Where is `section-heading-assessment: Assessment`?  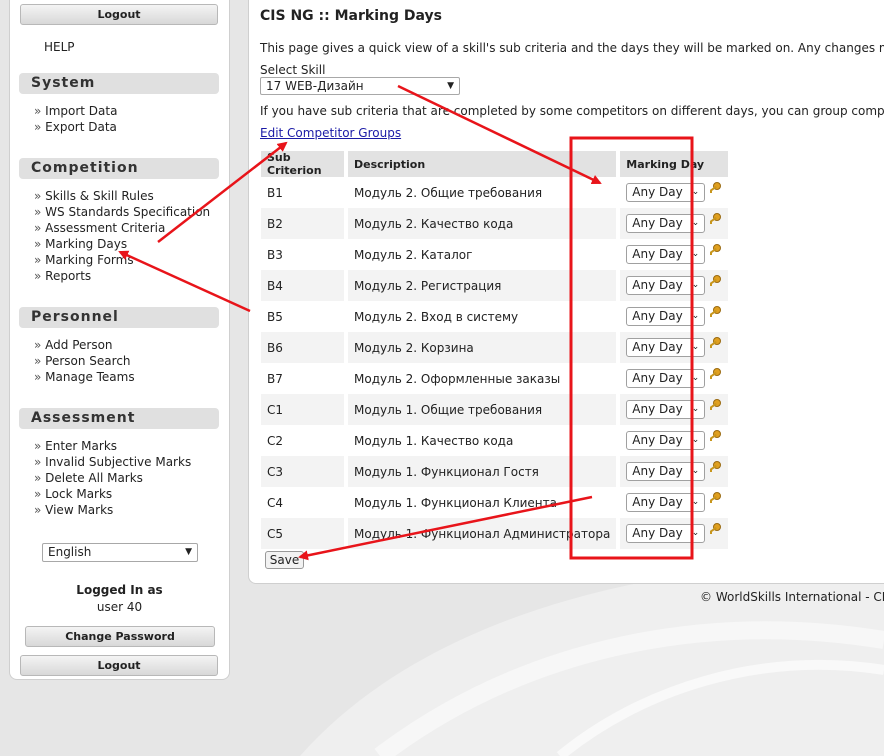 section-heading-assessment: Assessment is located at coordinates (119, 418).